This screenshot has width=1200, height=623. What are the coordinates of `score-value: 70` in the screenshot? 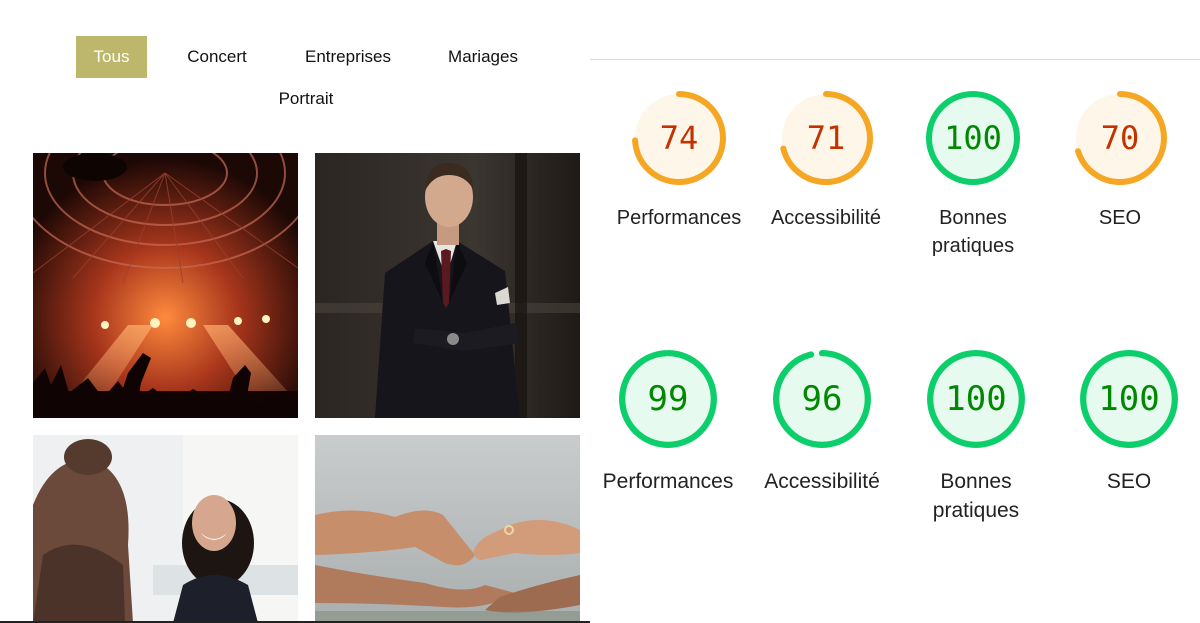 It's located at (1120, 138).